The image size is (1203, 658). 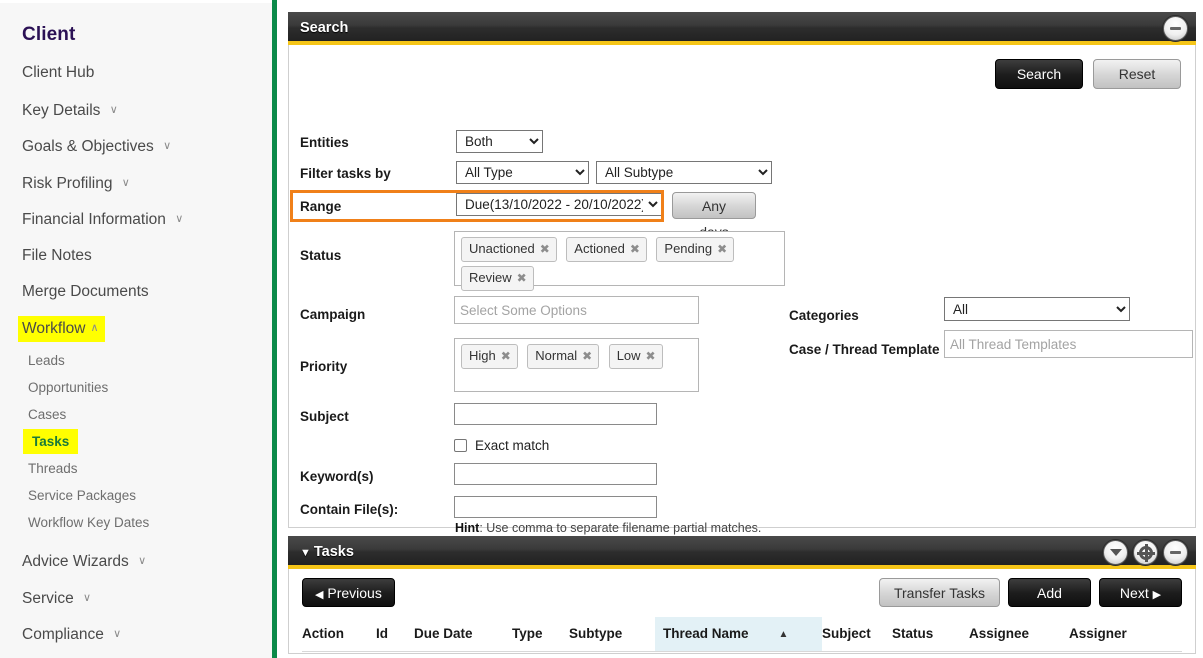 I want to click on hint-prefix: Hint, so click(x=467, y=528).